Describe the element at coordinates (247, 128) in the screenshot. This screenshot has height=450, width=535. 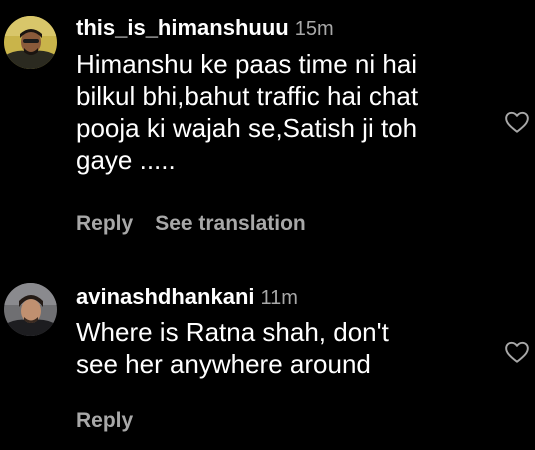
I see `comment-text-line: pooja ki wajah se,Satish ji toh` at that location.